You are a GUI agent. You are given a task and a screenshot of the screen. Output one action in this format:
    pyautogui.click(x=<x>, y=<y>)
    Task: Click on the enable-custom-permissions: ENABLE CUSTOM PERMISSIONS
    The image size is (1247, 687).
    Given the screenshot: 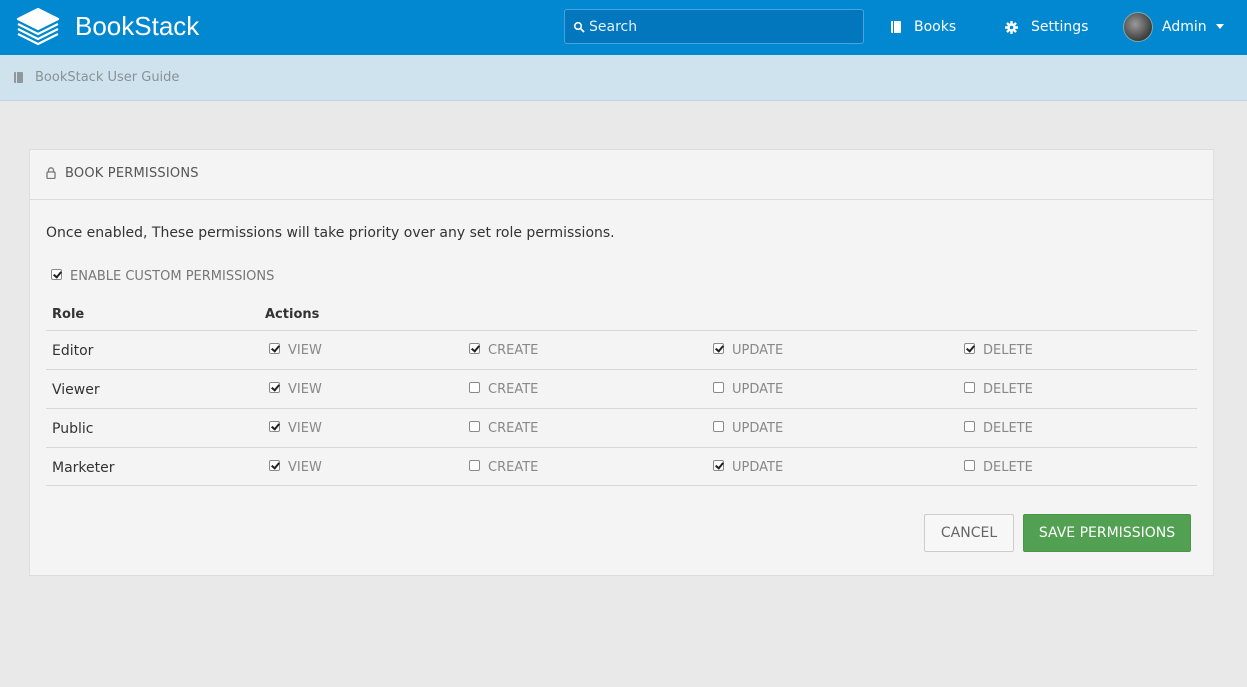 What is the action you would take?
    pyautogui.click(x=181, y=277)
    